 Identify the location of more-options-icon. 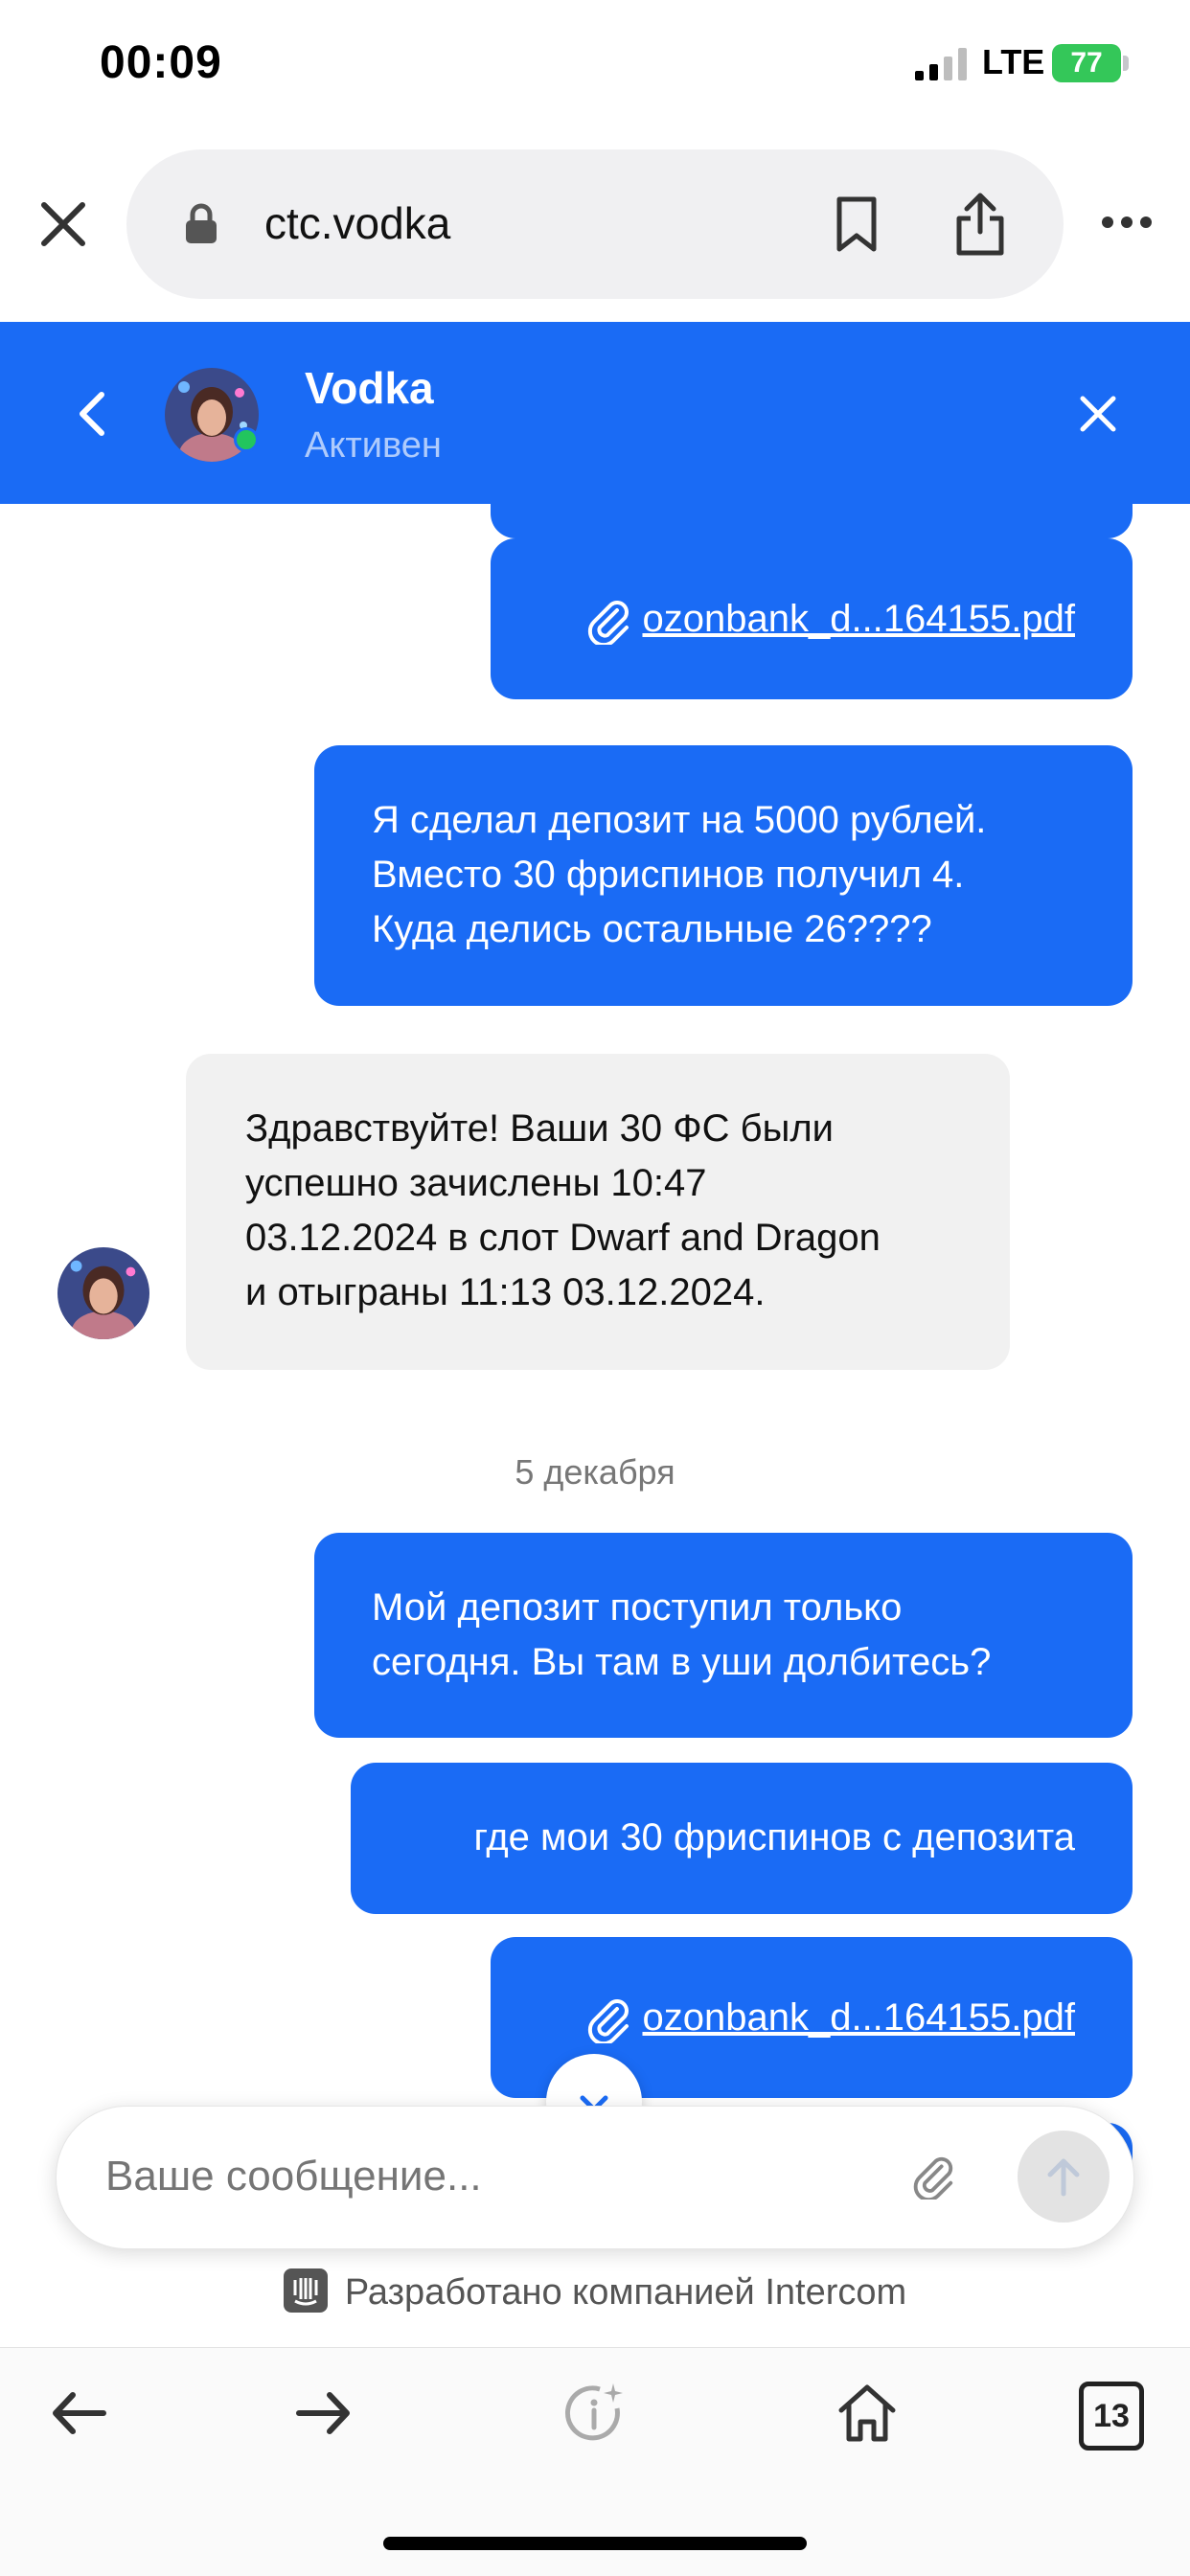
(1127, 223).